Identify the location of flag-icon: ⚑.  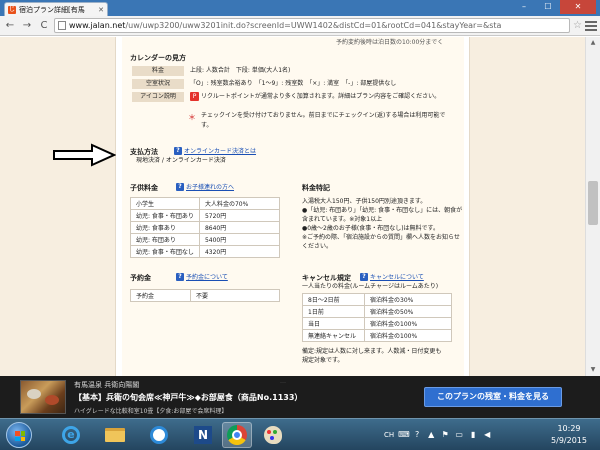
(445, 435).